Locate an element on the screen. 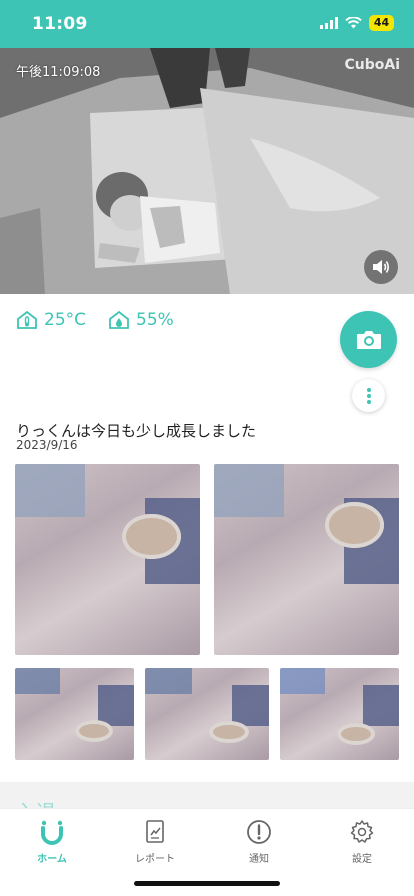 The width and height of the screenshot is (414, 896). tab-home: ホーム is located at coordinates (52, 842).